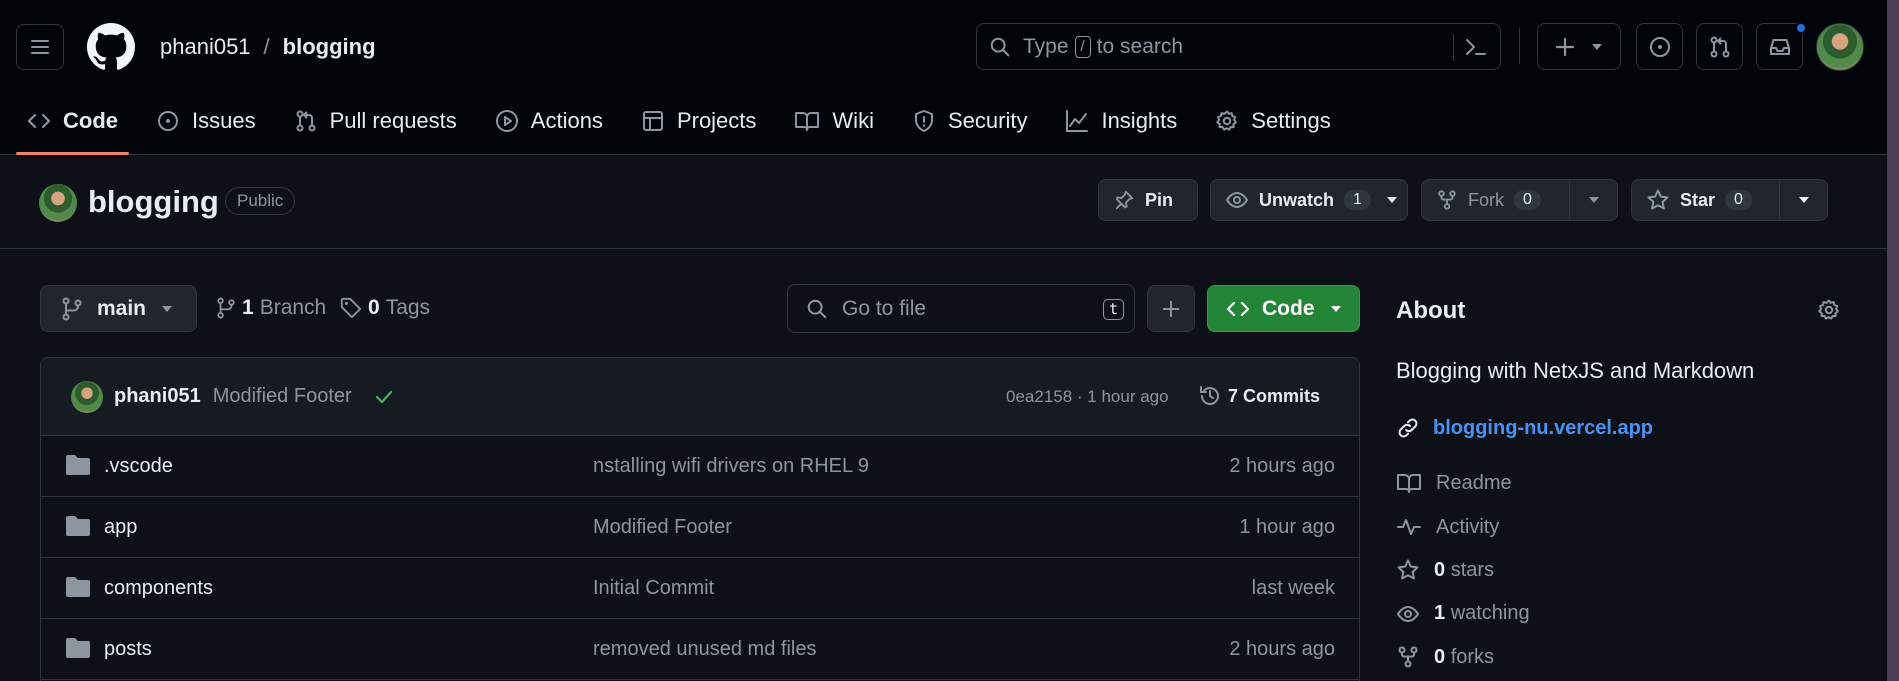 The width and height of the screenshot is (1899, 681). Describe the element at coordinates (1519, 46) in the screenshot. I see `header-separator` at that location.